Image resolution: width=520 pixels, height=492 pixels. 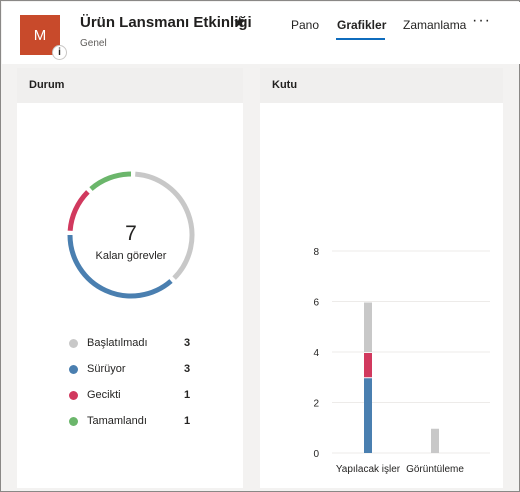 What do you see at coordinates (139, 396) in the screenshot?
I see `legend-item-late: Gecikti 1` at bounding box center [139, 396].